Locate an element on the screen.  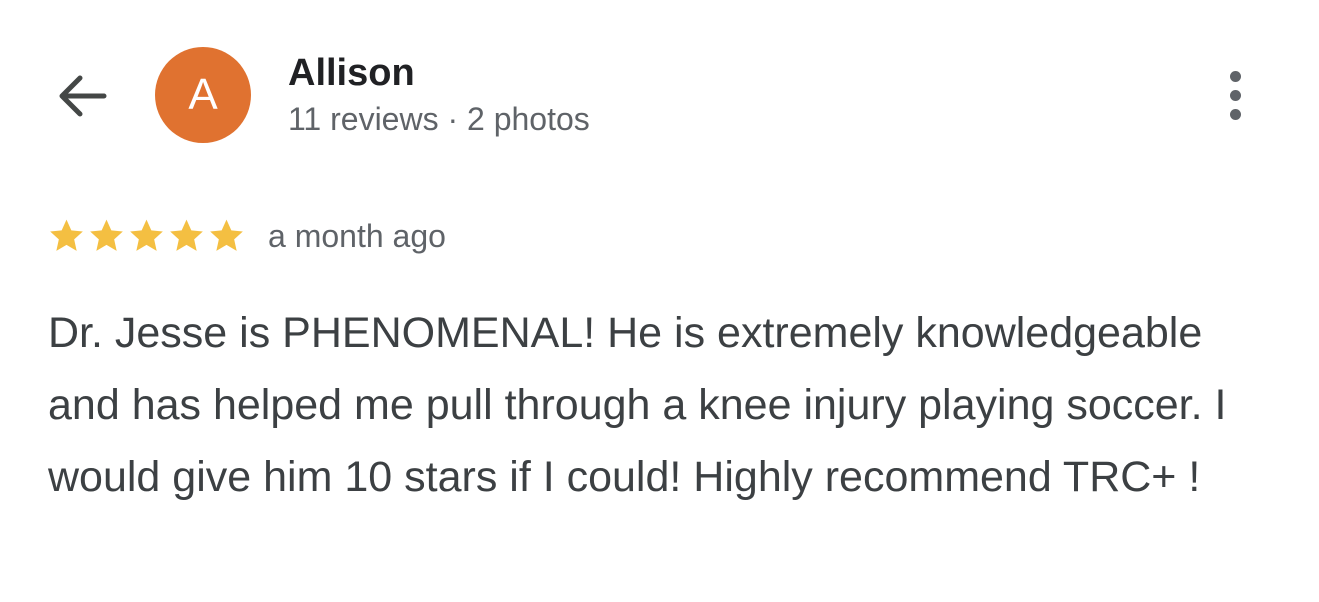
review-date: a month ago is located at coordinates (357, 235).